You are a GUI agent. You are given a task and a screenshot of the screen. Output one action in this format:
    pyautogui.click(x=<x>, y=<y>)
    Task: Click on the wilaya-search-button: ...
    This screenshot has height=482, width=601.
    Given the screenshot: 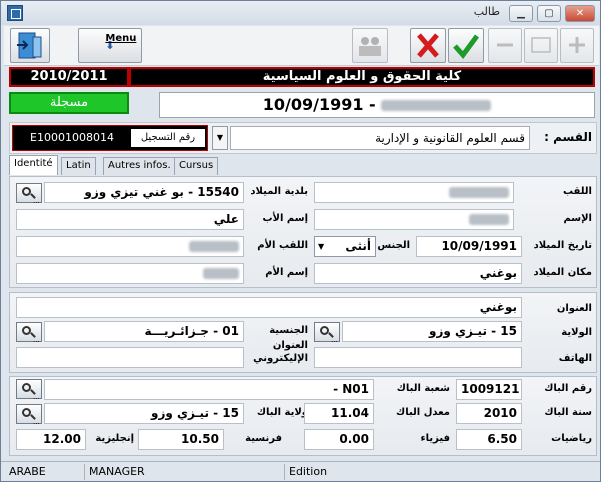 What is the action you would take?
    pyautogui.click(x=327, y=333)
    